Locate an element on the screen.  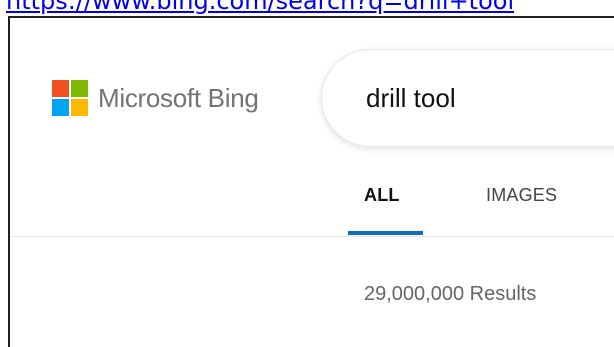
tab-images: IMAGES is located at coordinates (521, 195).